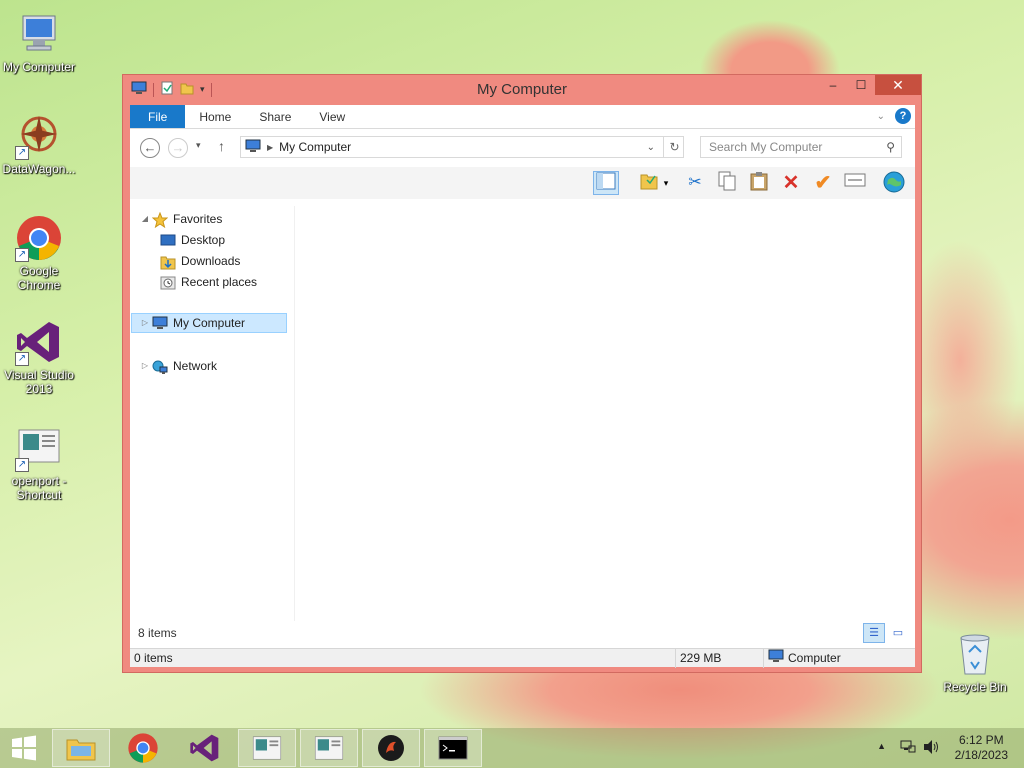  What do you see at coordinates (649, 183) in the screenshot?
I see `folder-options-icon` at bounding box center [649, 183].